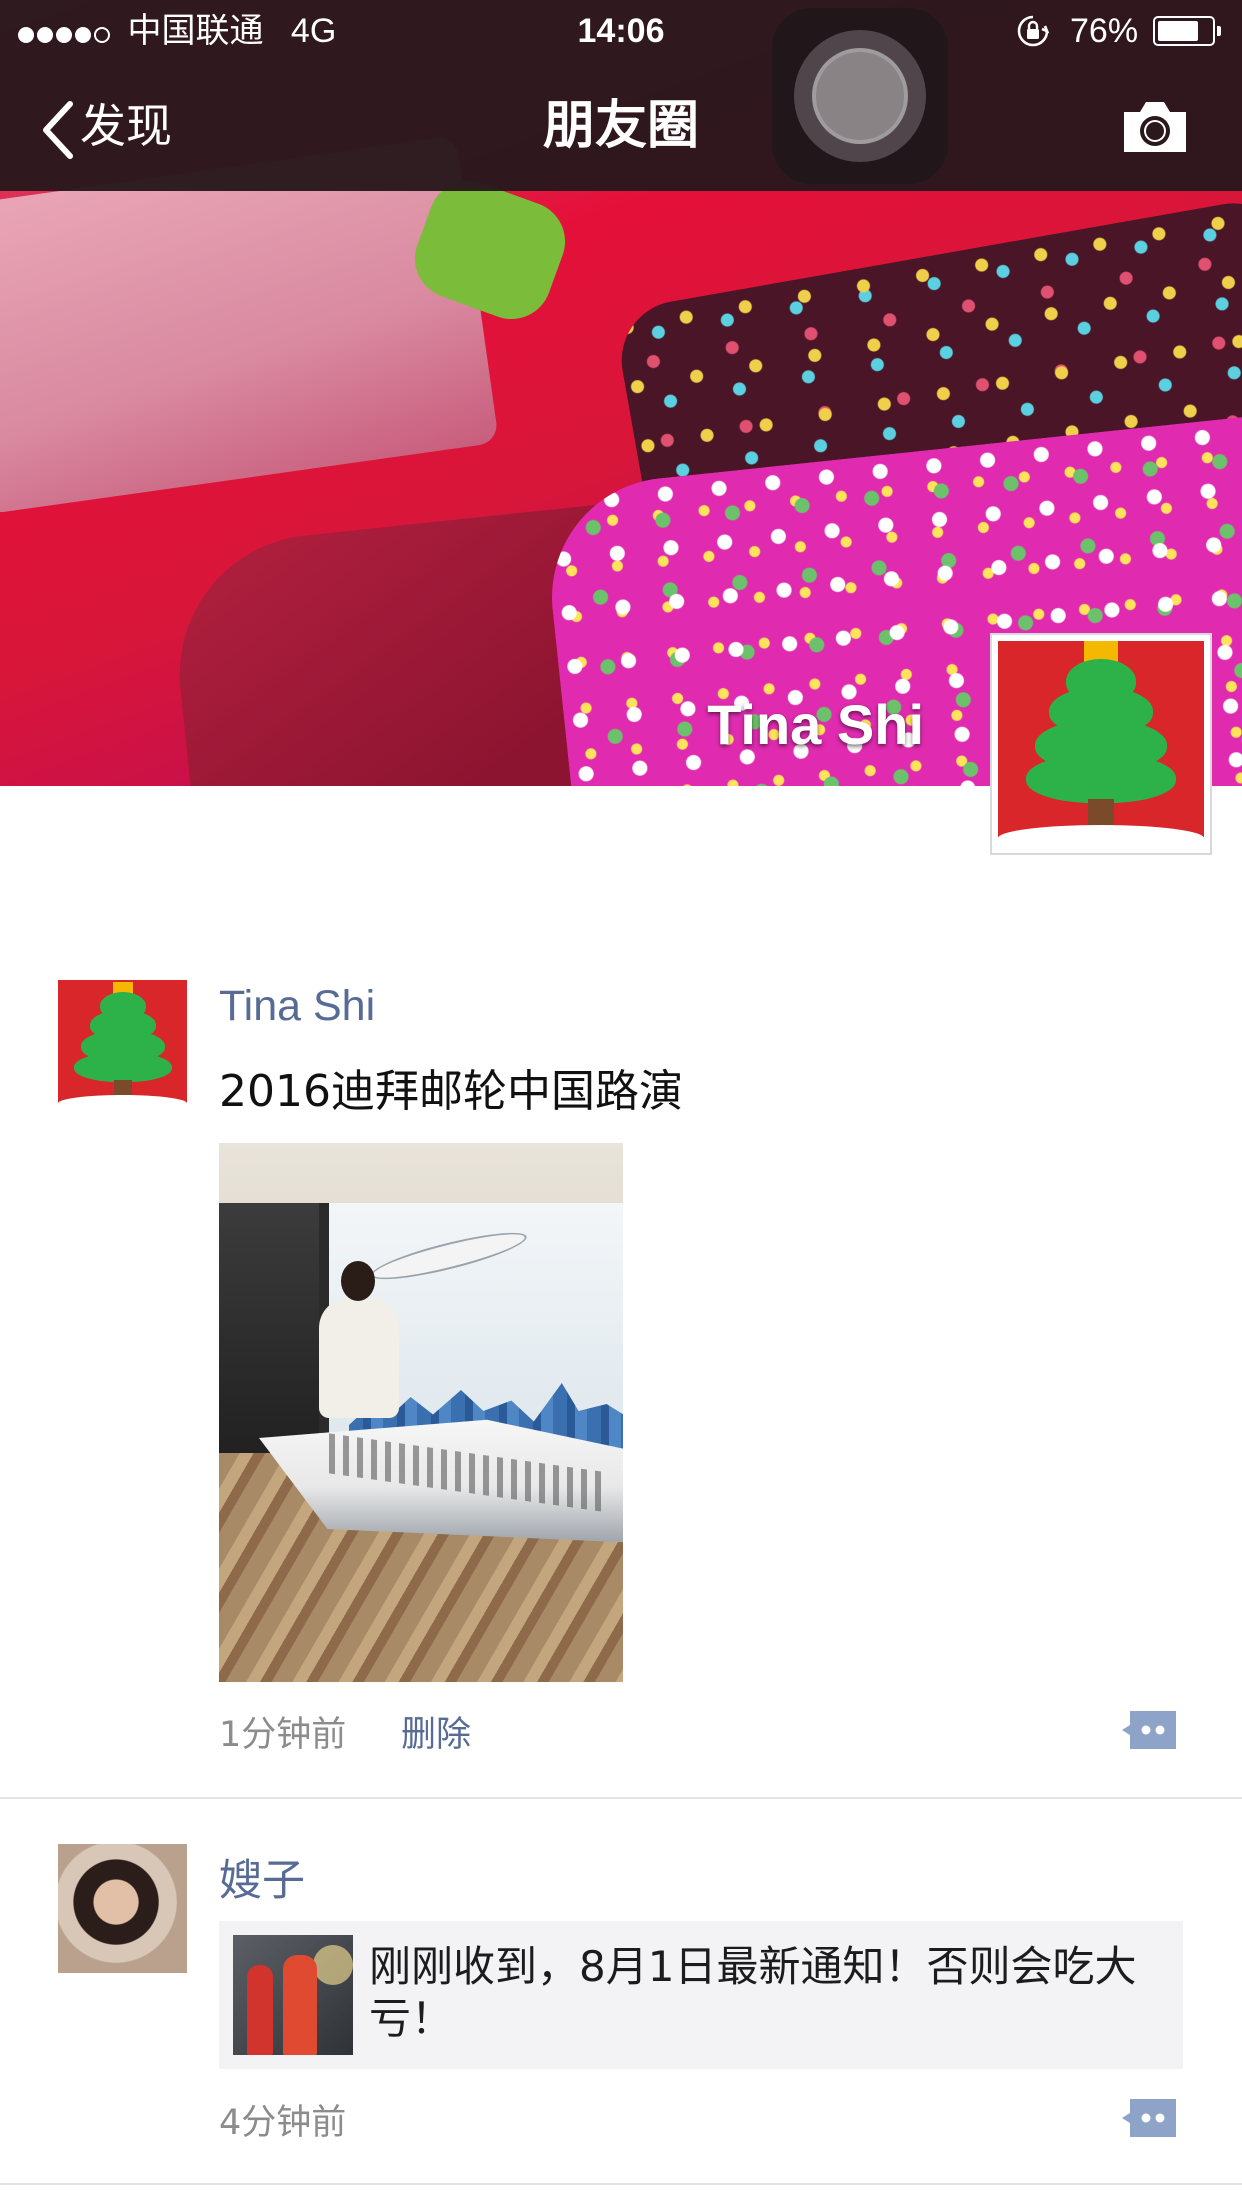  What do you see at coordinates (860, 96) in the screenshot?
I see `assistive-touch-button` at bounding box center [860, 96].